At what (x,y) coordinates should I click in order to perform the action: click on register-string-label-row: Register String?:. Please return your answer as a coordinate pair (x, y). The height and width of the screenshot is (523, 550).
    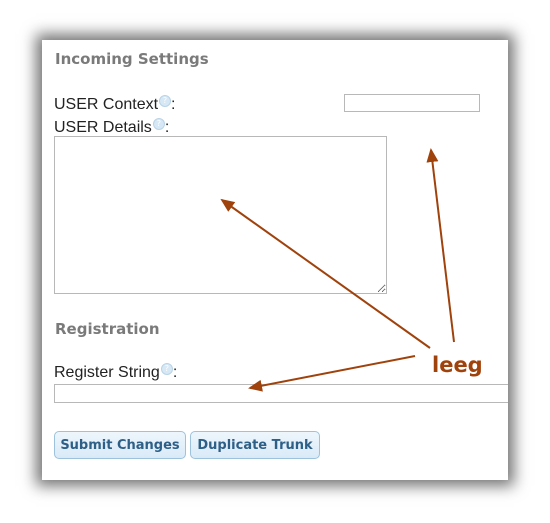
    Looking at the image, I should click on (115, 372).